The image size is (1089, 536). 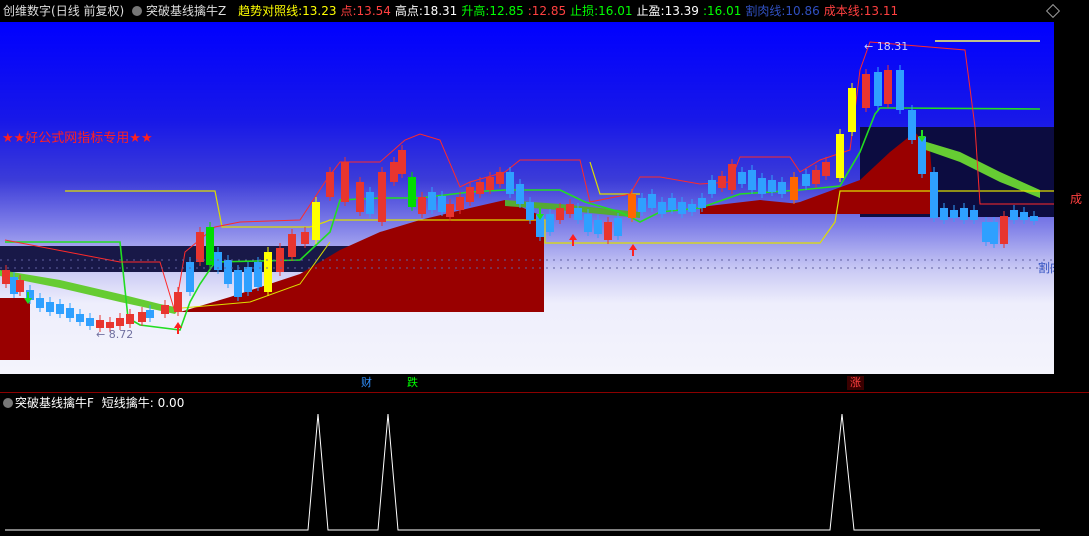 I want to click on cost-area, so click(x=15, y=329).